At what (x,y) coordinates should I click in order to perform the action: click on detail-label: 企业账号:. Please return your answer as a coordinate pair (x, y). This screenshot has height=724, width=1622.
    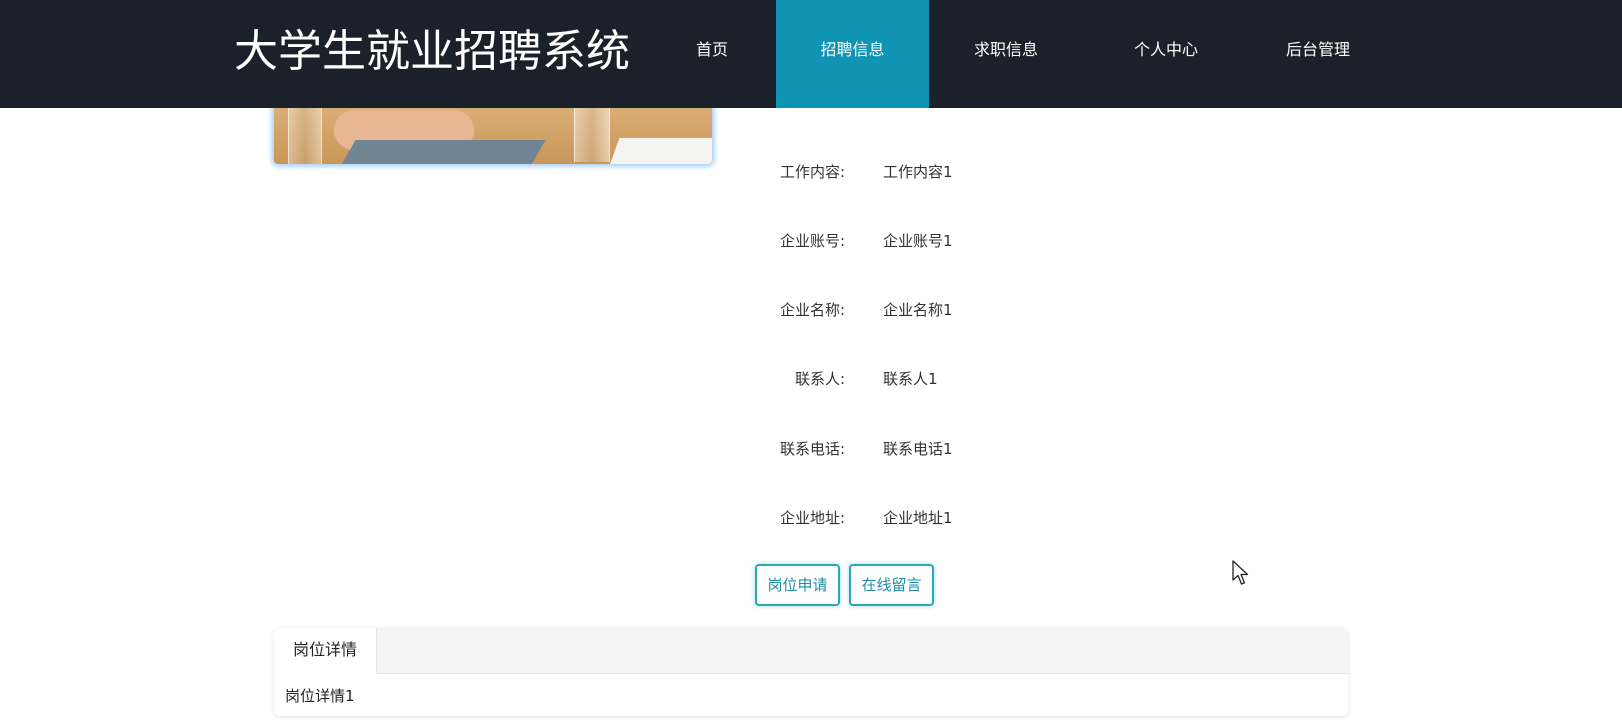
    Looking at the image, I should click on (812, 241).